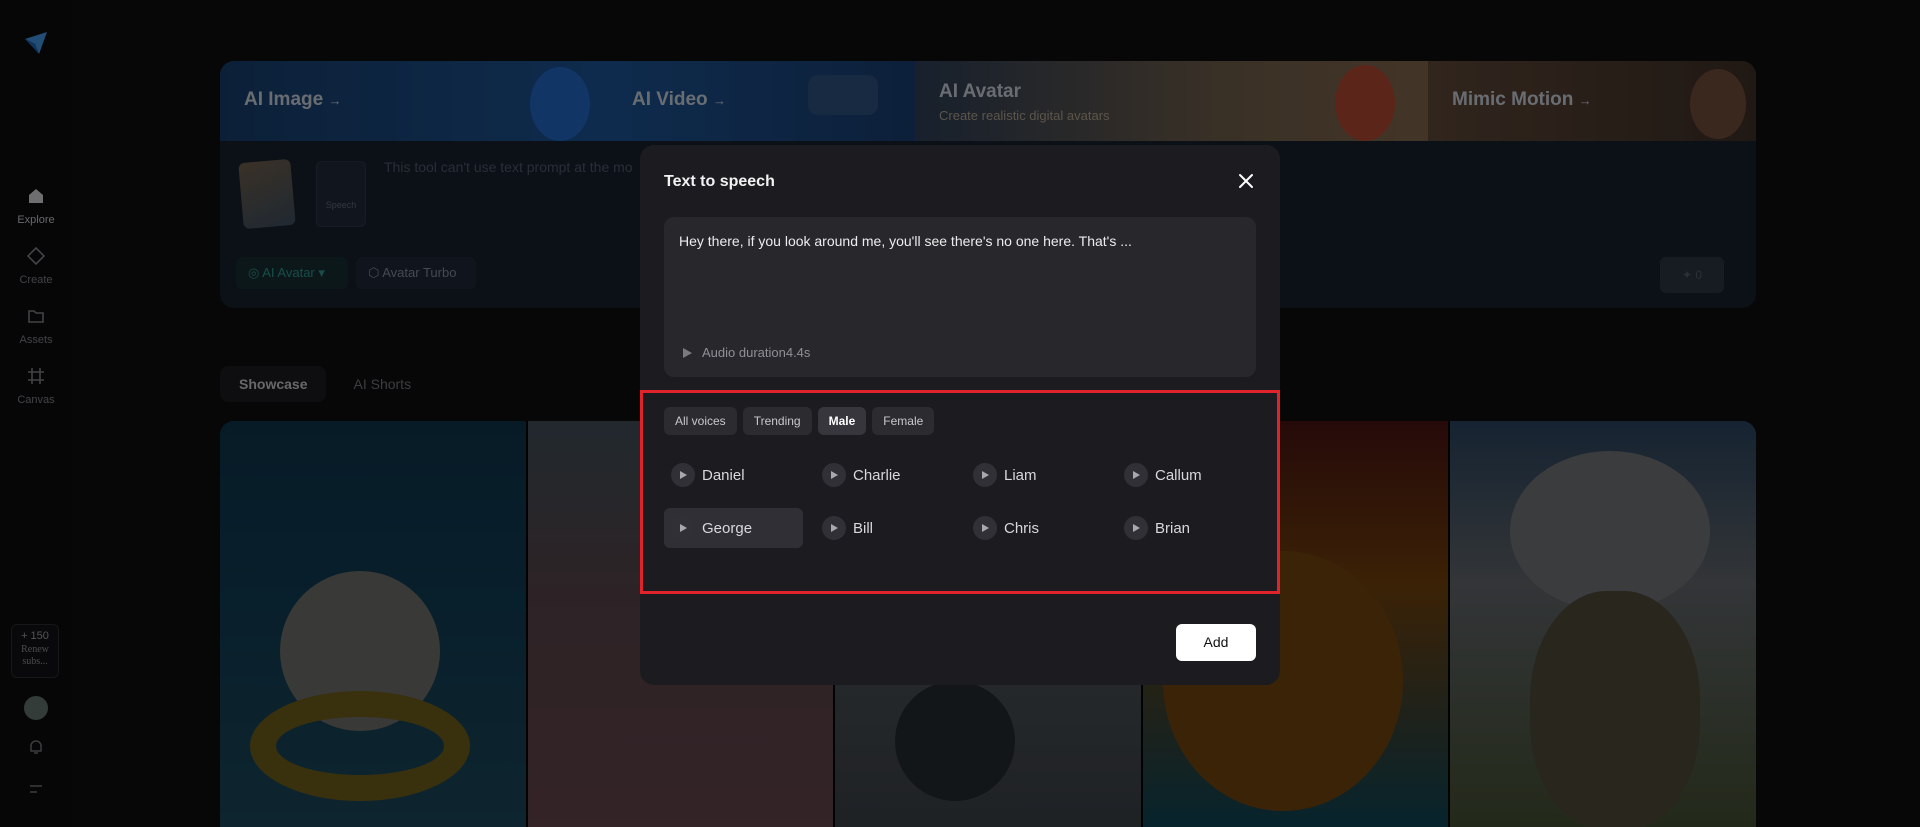 The height and width of the screenshot is (827, 1920). What do you see at coordinates (1246, 181) in the screenshot?
I see `close-icon` at bounding box center [1246, 181].